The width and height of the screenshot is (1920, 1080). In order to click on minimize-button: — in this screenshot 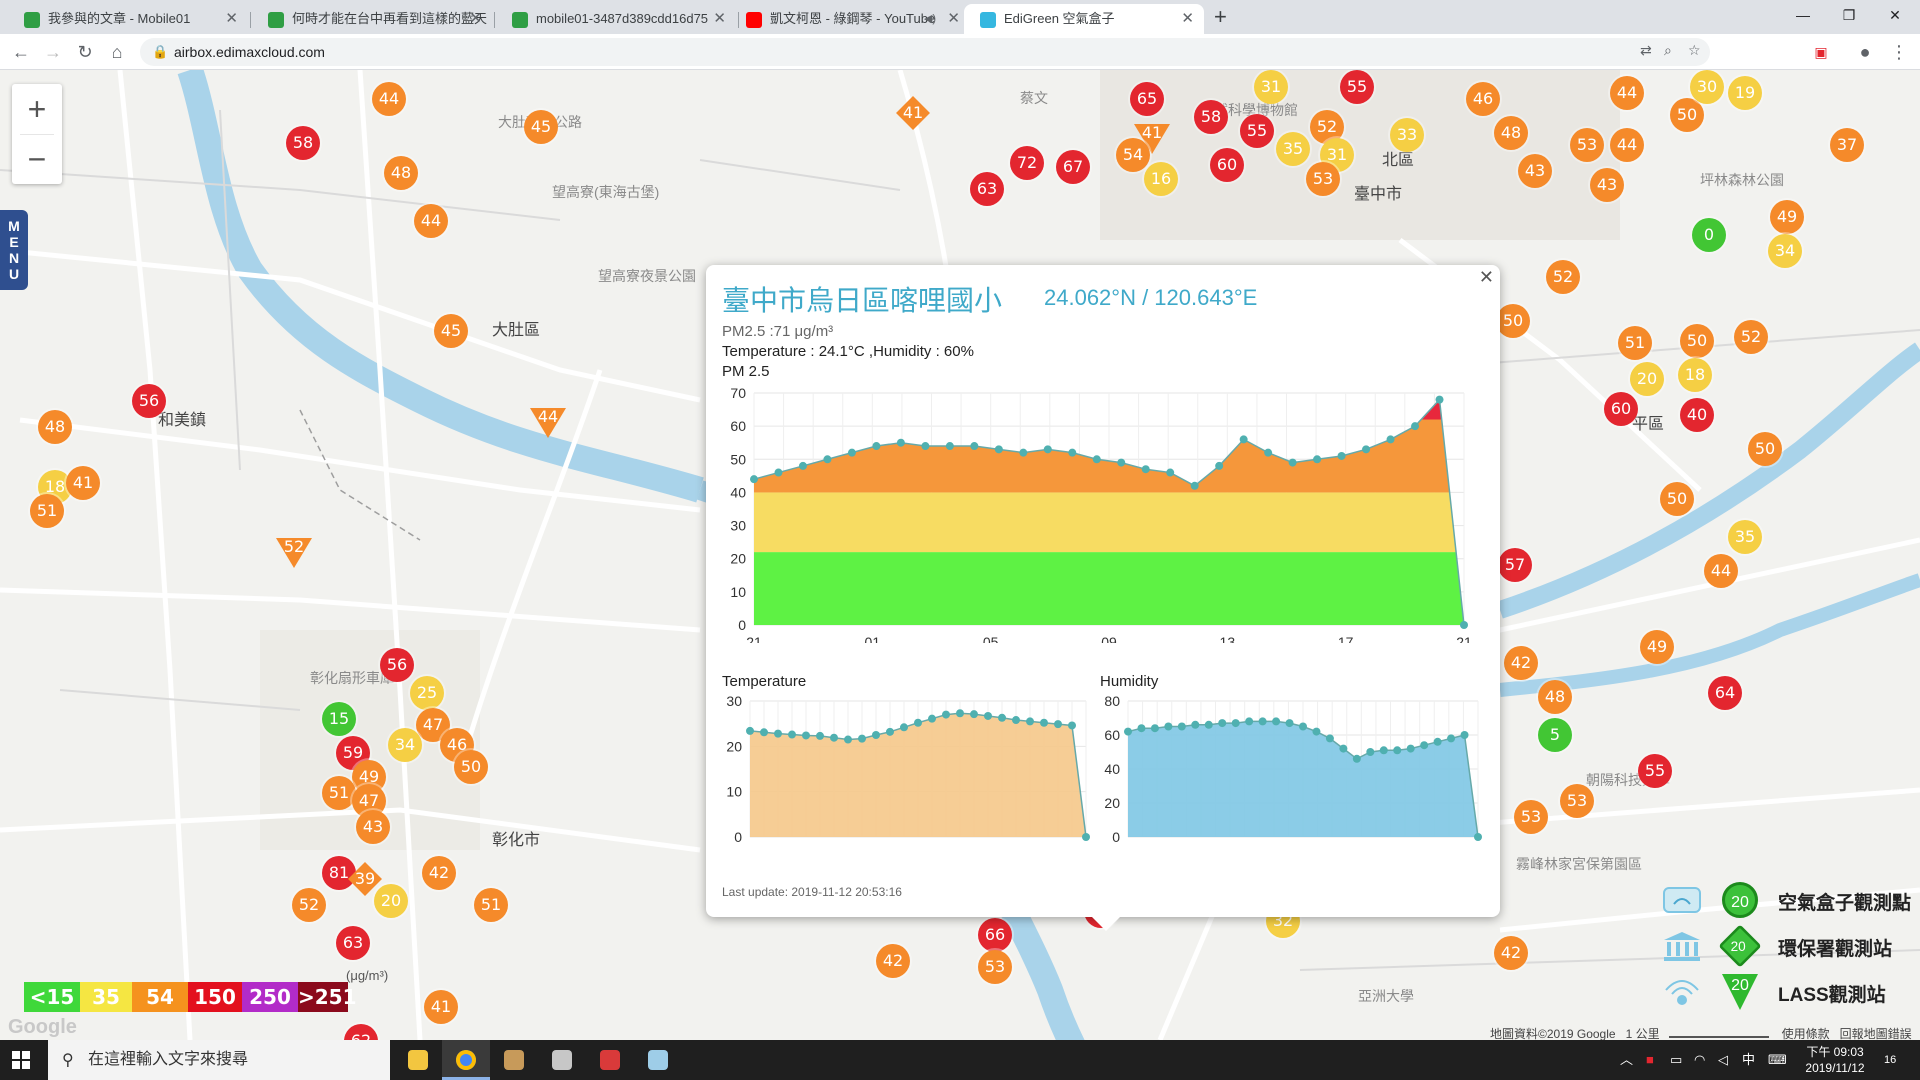, I will do `click(1803, 15)`.